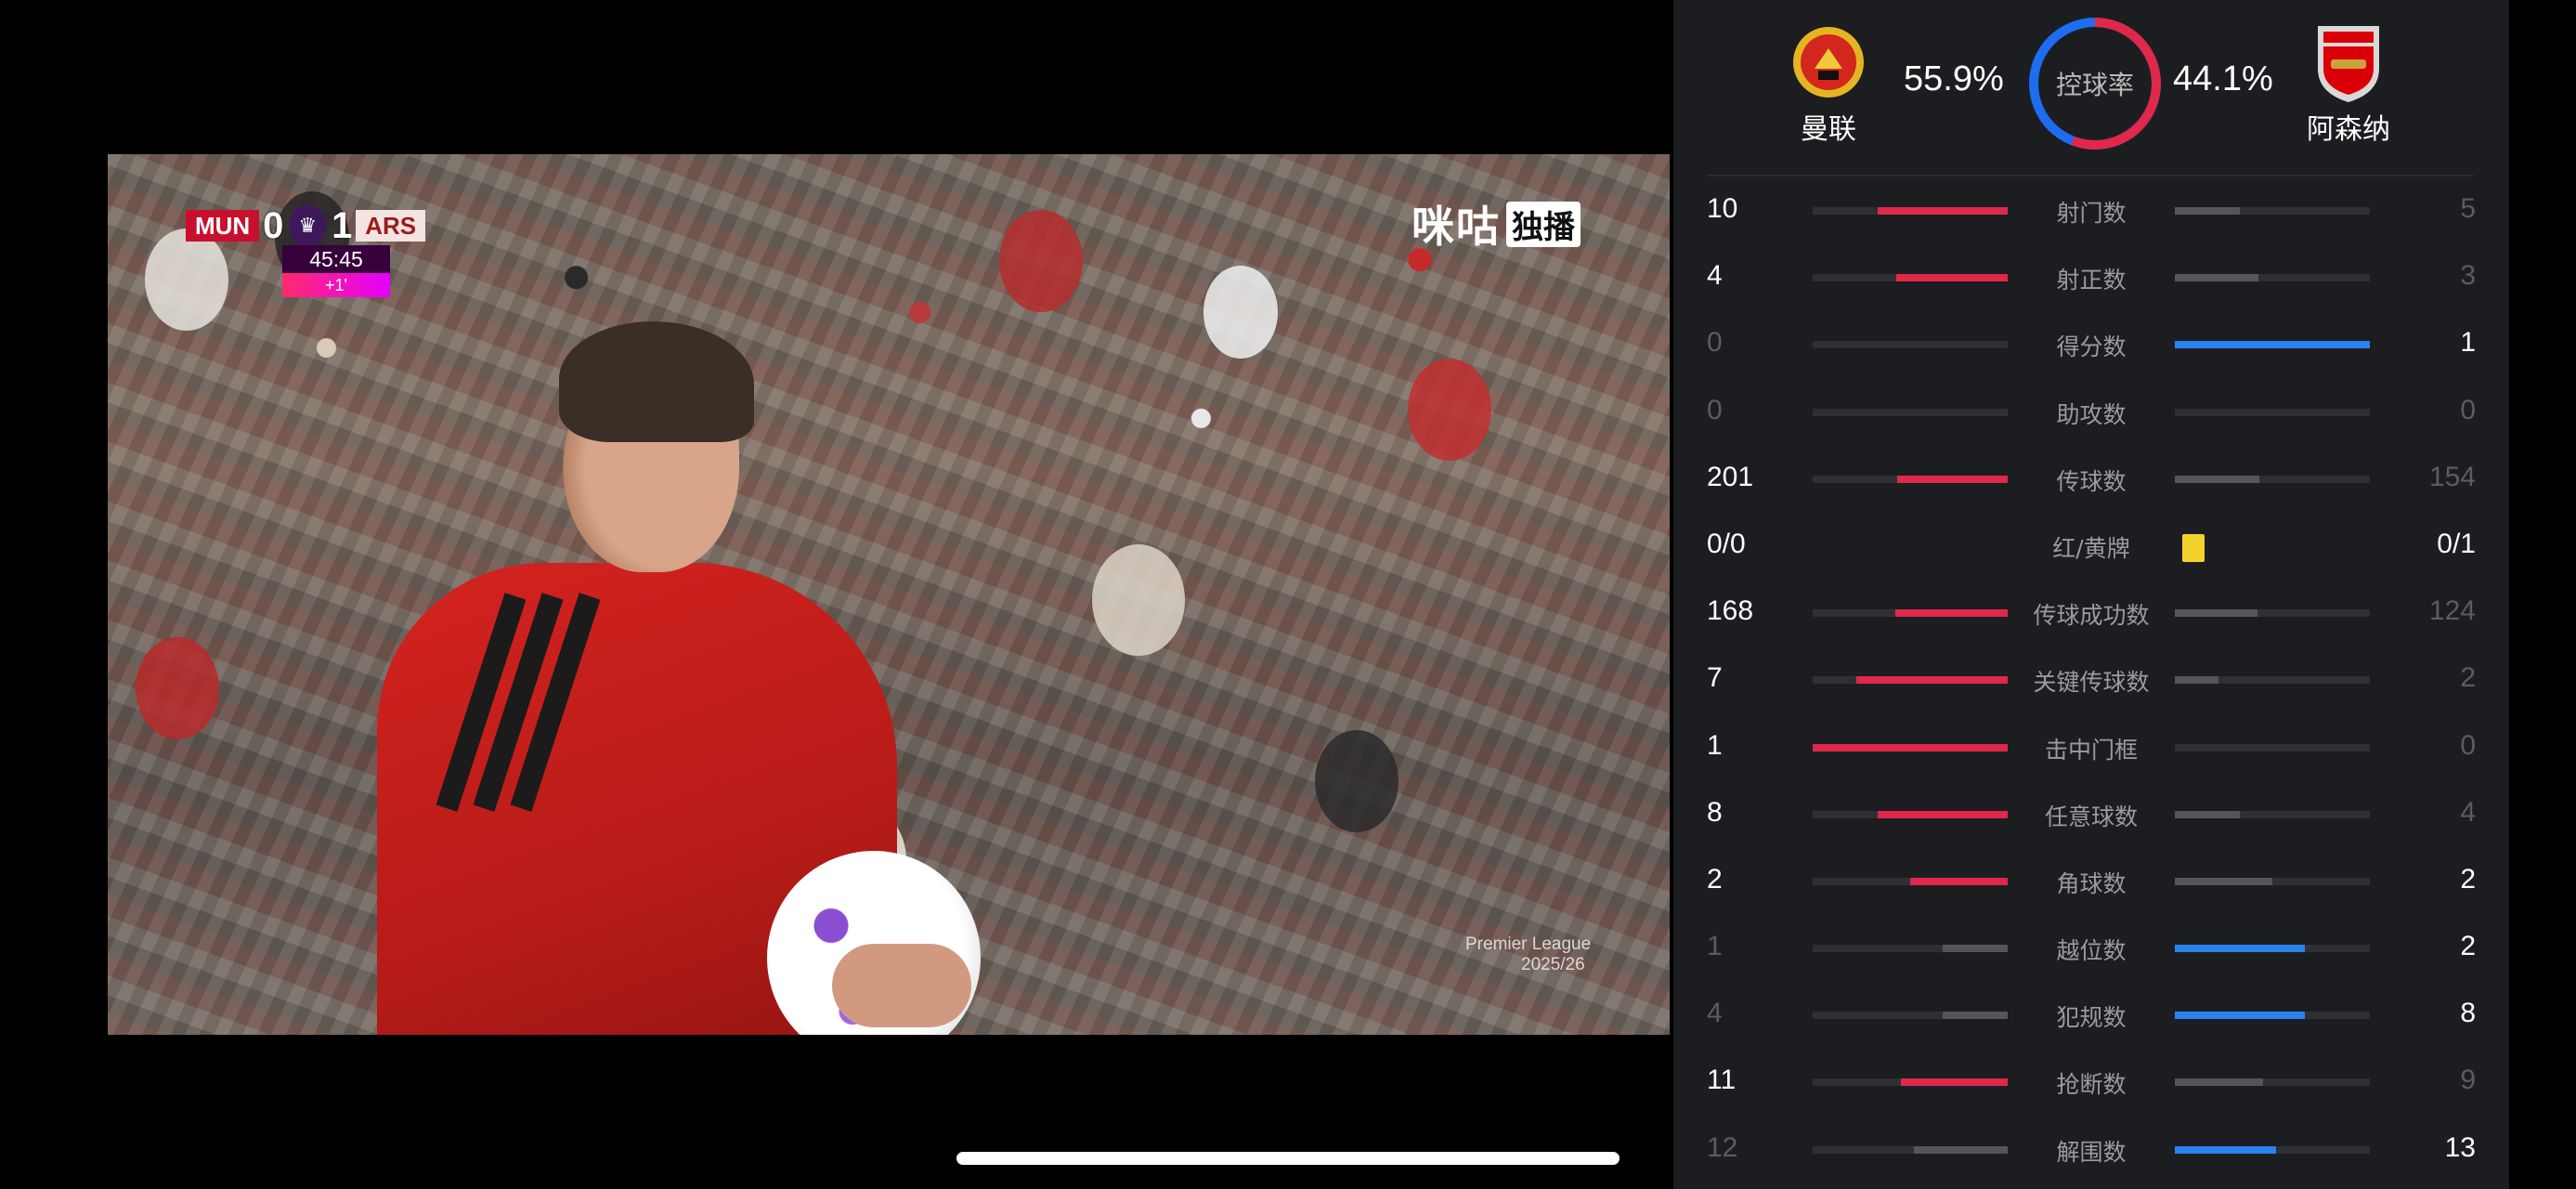  Describe the element at coordinates (2091, 616) in the screenshot. I see `stat-label: 传球成功数` at that location.